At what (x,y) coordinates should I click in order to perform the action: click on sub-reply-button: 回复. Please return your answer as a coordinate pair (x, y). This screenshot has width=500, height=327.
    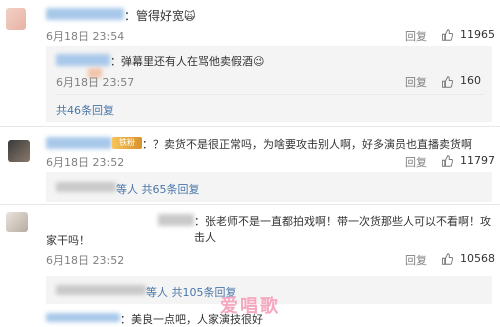
    Looking at the image, I should click on (416, 82).